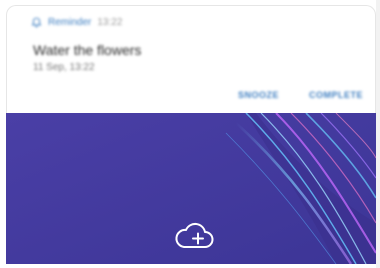 Image resolution: width=380 pixels, height=268 pixels. What do you see at coordinates (36, 22) in the screenshot?
I see `bell-icon` at bounding box center [36, 22].